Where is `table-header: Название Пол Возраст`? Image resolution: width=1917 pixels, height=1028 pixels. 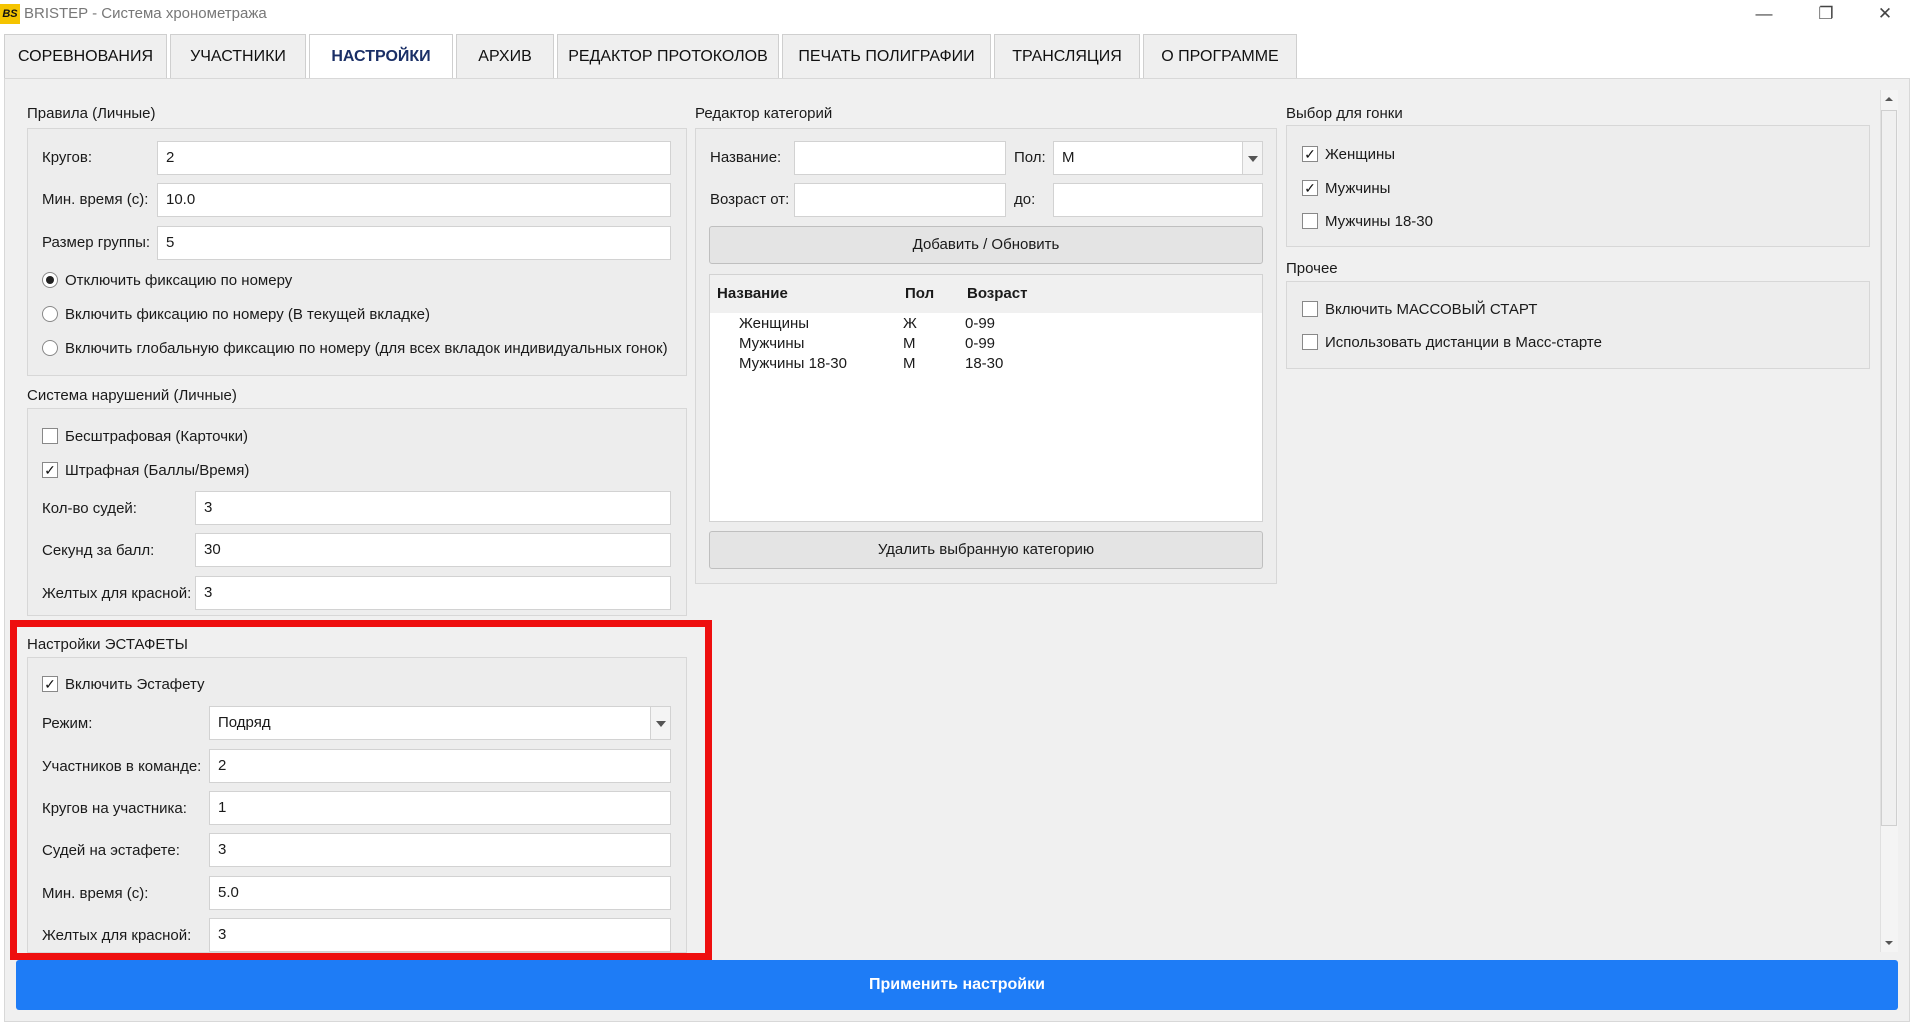
table-header: Название Пол Возраст is located at coordinates (986, 294).